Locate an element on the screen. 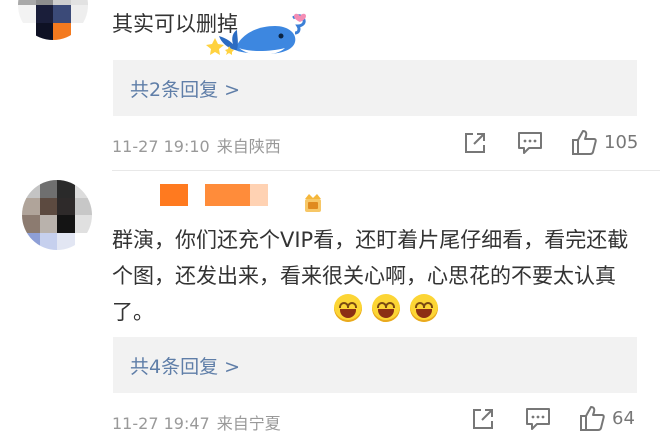 This screenshot has width=660, height=441. whale-sticker is located at coordinates (256, 34).